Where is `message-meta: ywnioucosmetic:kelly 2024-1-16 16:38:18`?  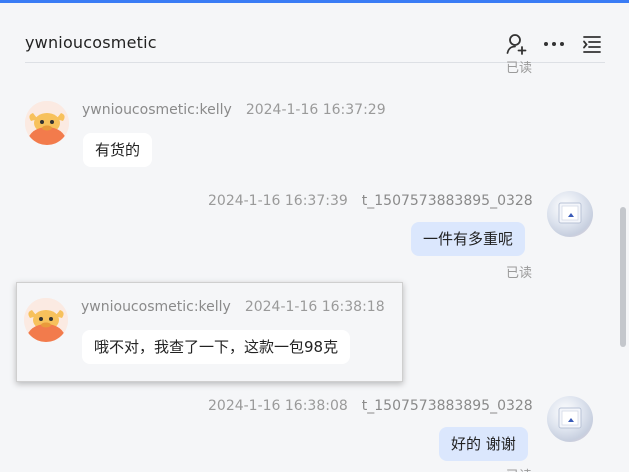
message-meta: ywnioucosmetic:kelly 2024-1-16 16:38:18 is located at coordinates (233, 307).